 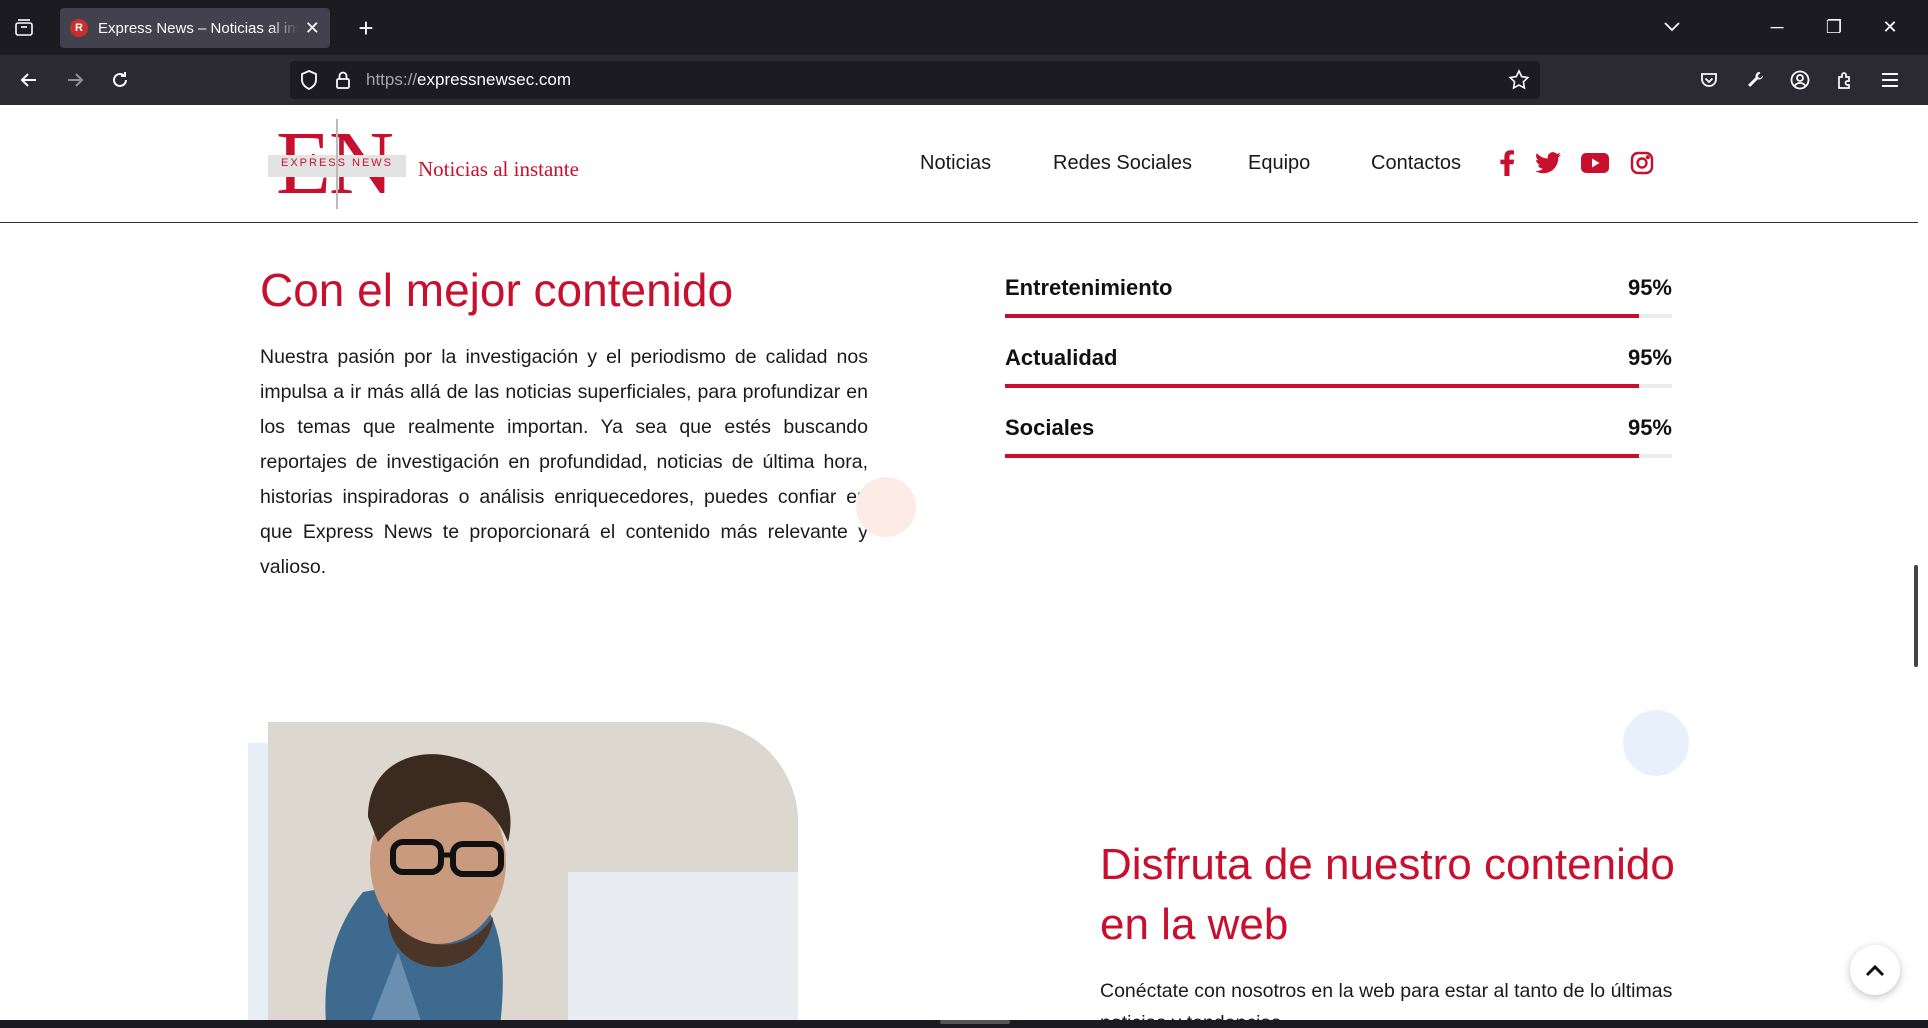 What do you see at coordinates (497, 290) in the screenshot?
I see `section-title-mejor-contenido: Con el mejor contenido` at bounding box center [497, 290].